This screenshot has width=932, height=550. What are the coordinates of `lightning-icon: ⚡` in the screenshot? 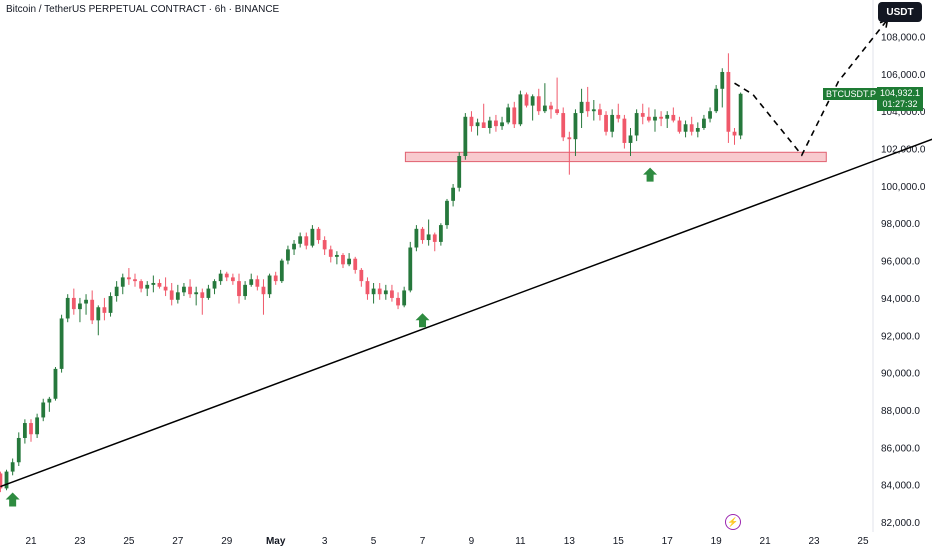 It's located at (733, 522).